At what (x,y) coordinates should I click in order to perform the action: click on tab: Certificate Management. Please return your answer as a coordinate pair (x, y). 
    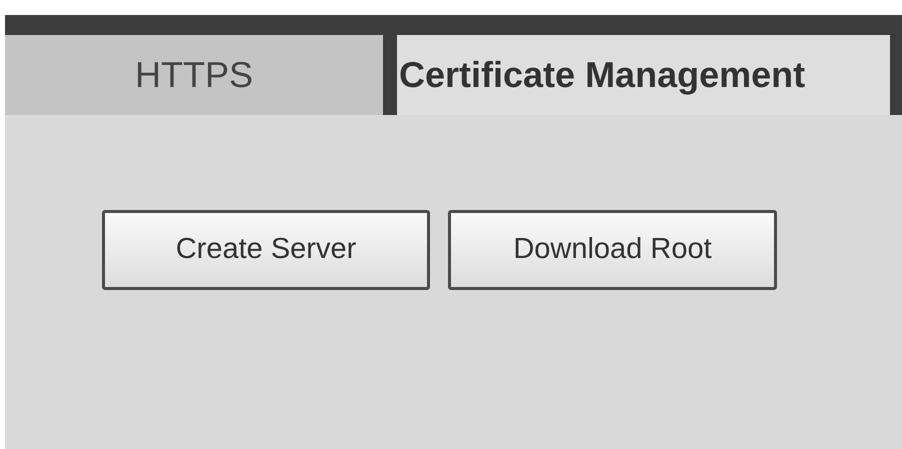
    Looking at the image, I should click on (643, 75).